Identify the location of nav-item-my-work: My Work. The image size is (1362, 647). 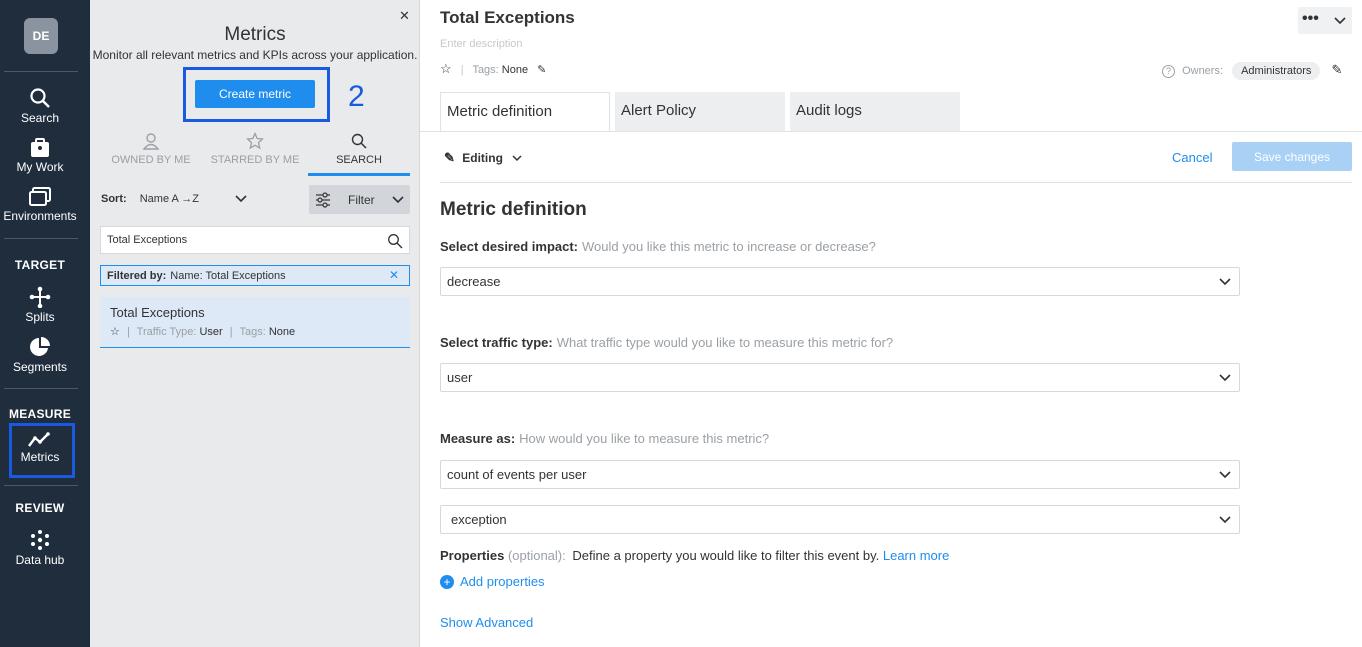
(40, 156).